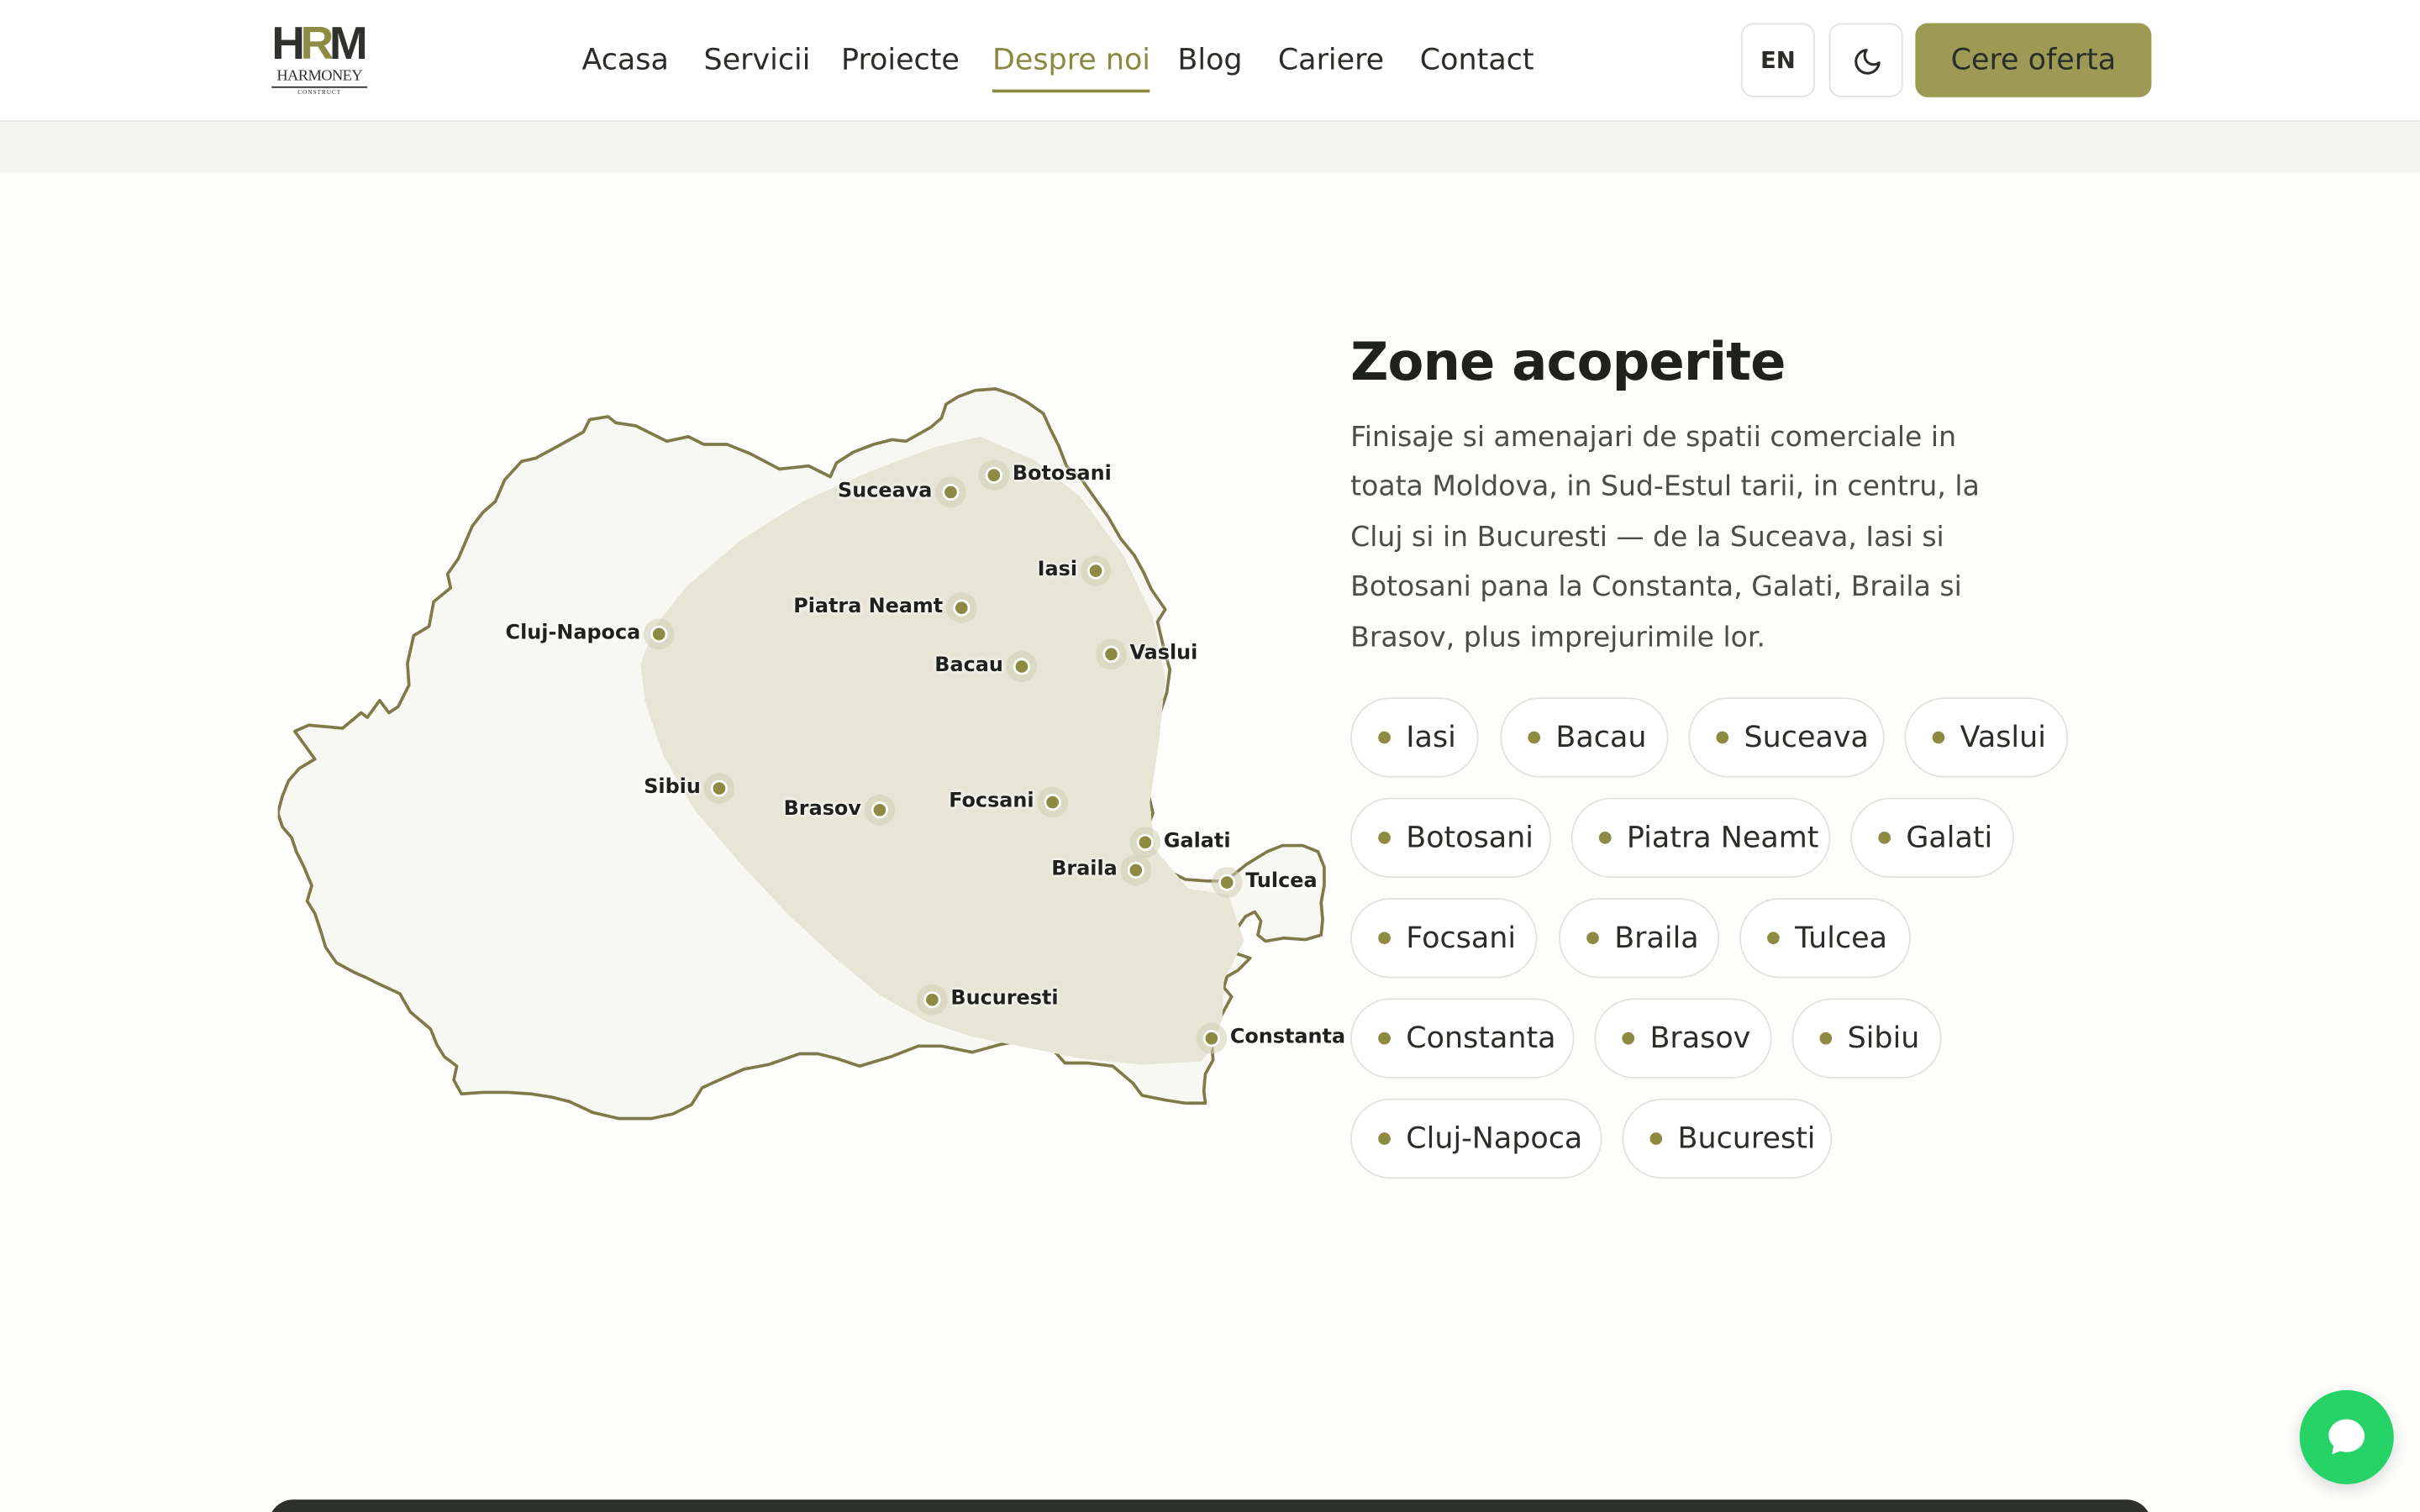 This screenshot has width=2420, height=1512. Describe the element at coordinates (1084, 869) in the screenshot. I see `map-label: Braila` at that location.